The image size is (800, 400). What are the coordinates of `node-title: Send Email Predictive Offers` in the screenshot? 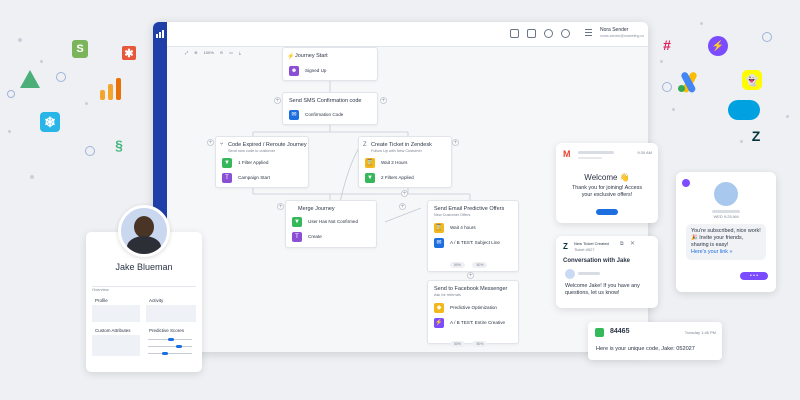 It's located at (469, 209).